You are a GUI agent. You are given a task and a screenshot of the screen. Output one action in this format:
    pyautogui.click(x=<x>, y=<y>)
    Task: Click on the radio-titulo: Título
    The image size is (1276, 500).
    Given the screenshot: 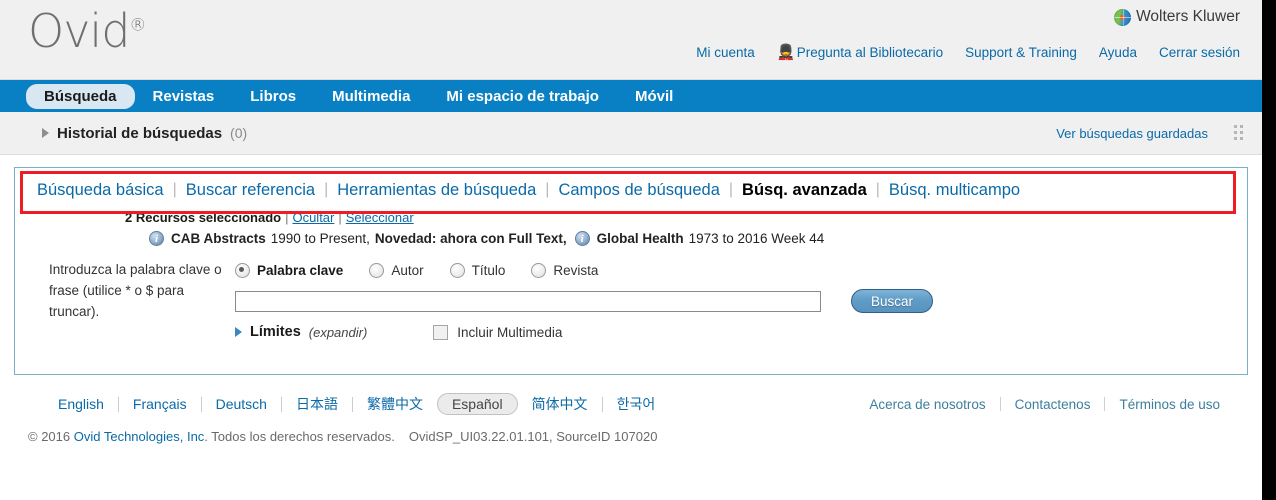 What is the action you would take?
    pyautogui.click(x=477, y=270)
    